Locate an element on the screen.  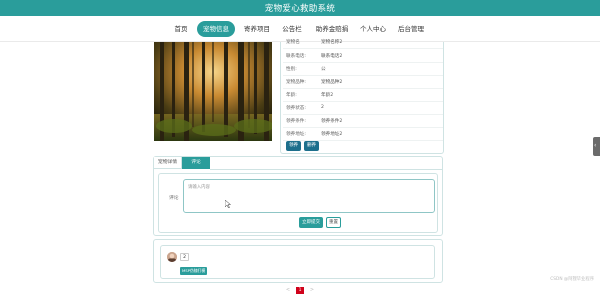
review-list: 2 MSP伪随打模 is located at coordinates (298, 261).